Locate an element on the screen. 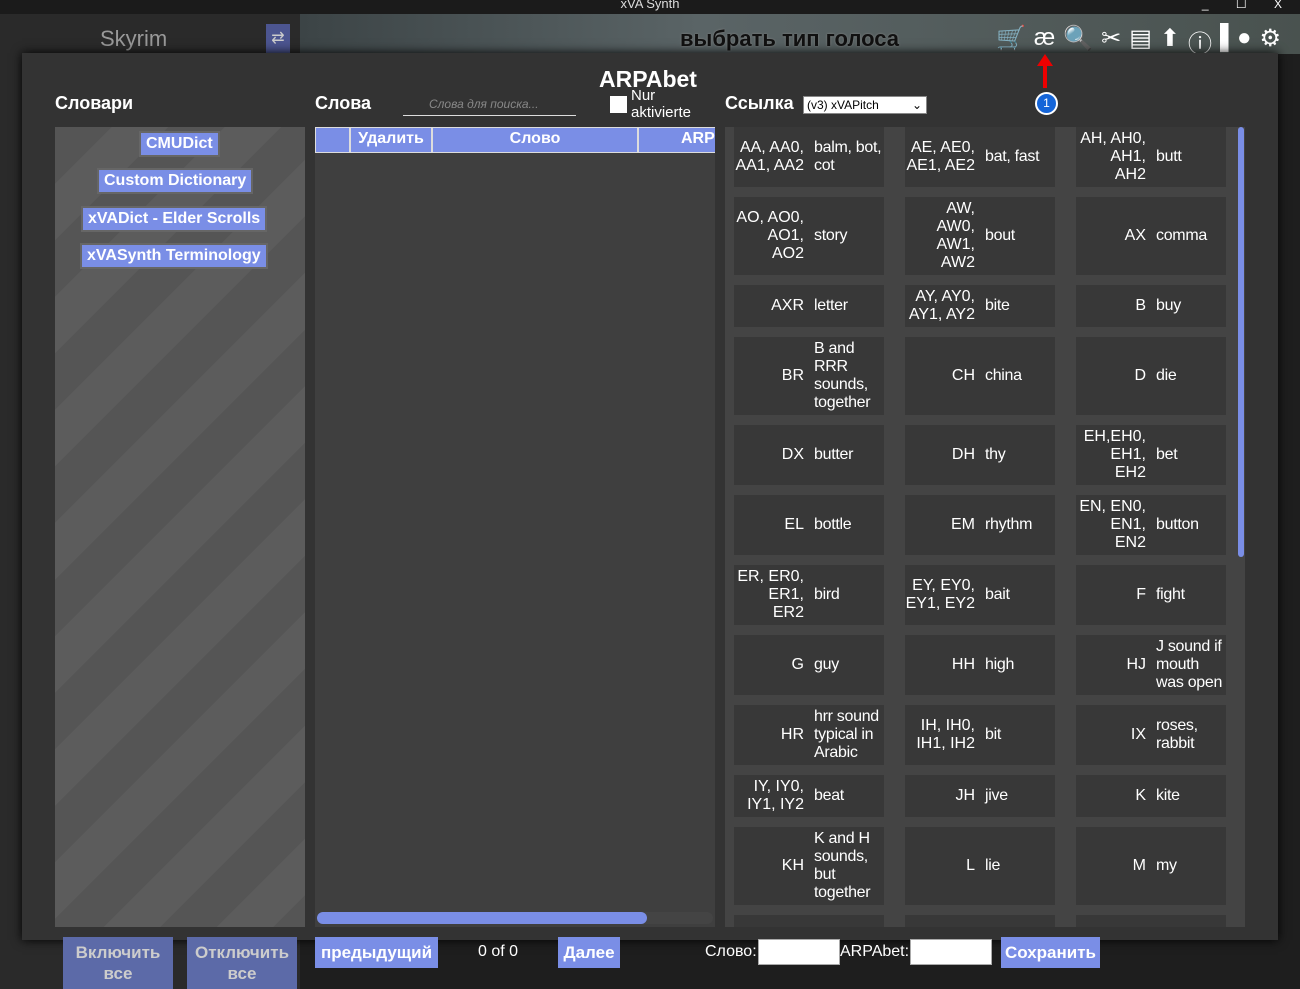 This screenshot has width=1300, height=989. phoneme-code: HH is located at coordinates (963, 664).